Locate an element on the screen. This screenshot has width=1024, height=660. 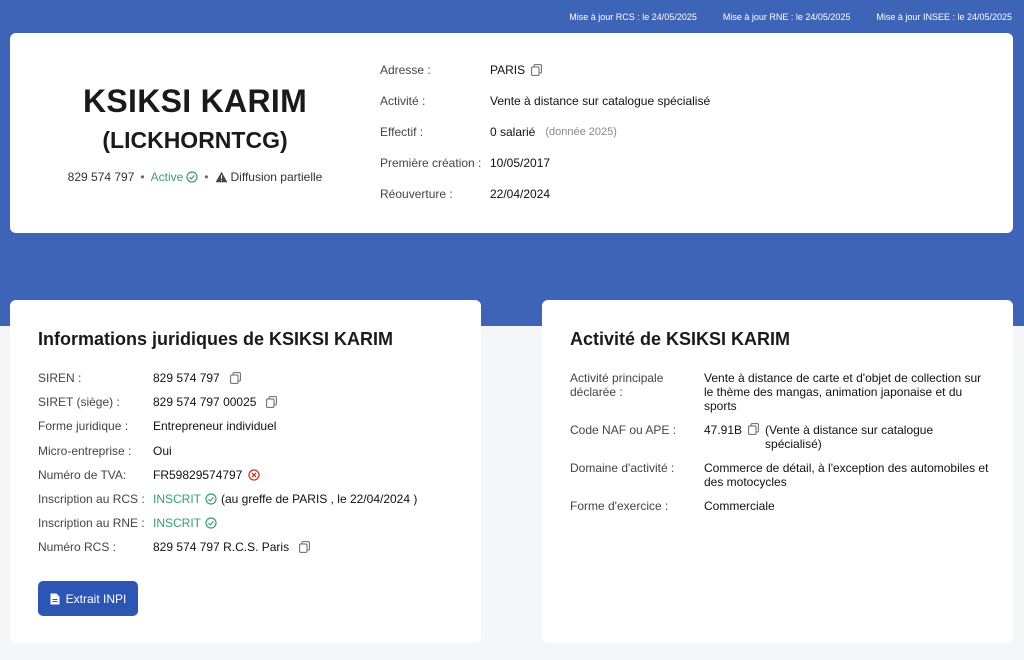
diffusion-badge: Diffusion partielle is located at coordinates (269, 177).